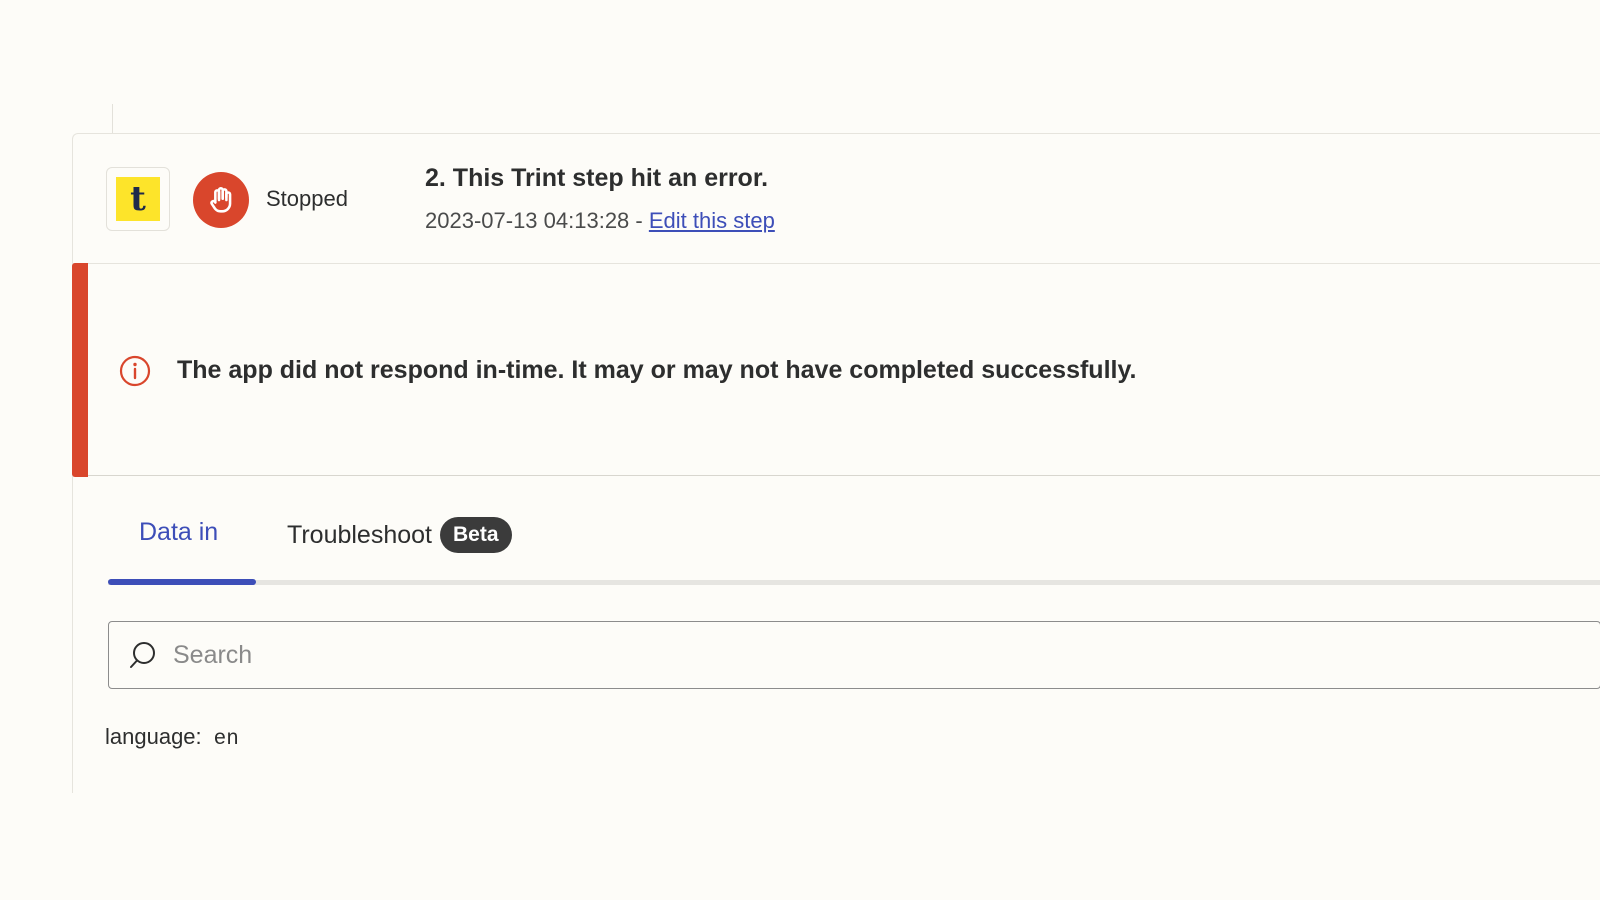  Describe the element at coordinates (854, 582) in the screenshot. I see `tab-track` at that location.